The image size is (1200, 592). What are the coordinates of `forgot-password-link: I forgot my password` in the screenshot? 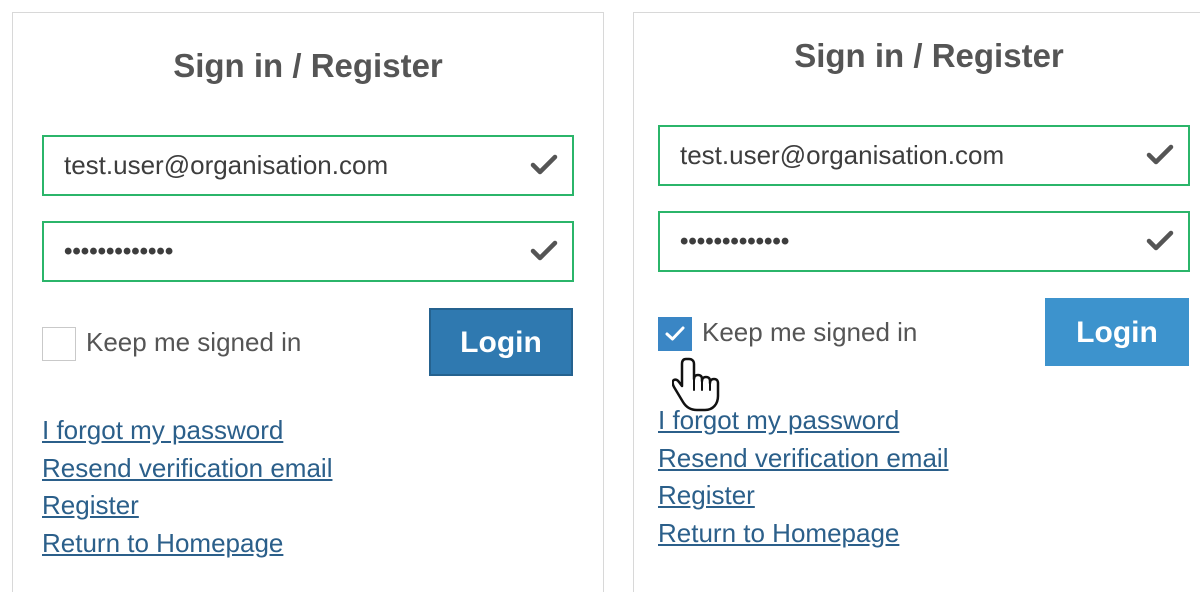 It's located at (187, 431).